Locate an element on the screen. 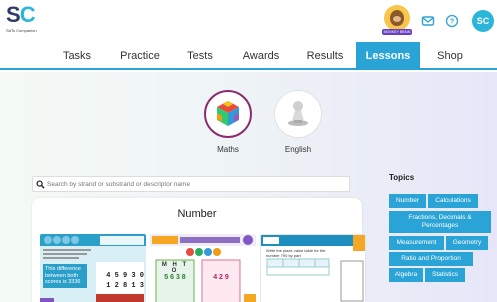  thumbnail-columns: M H T O is located at coordinates (175, 268).